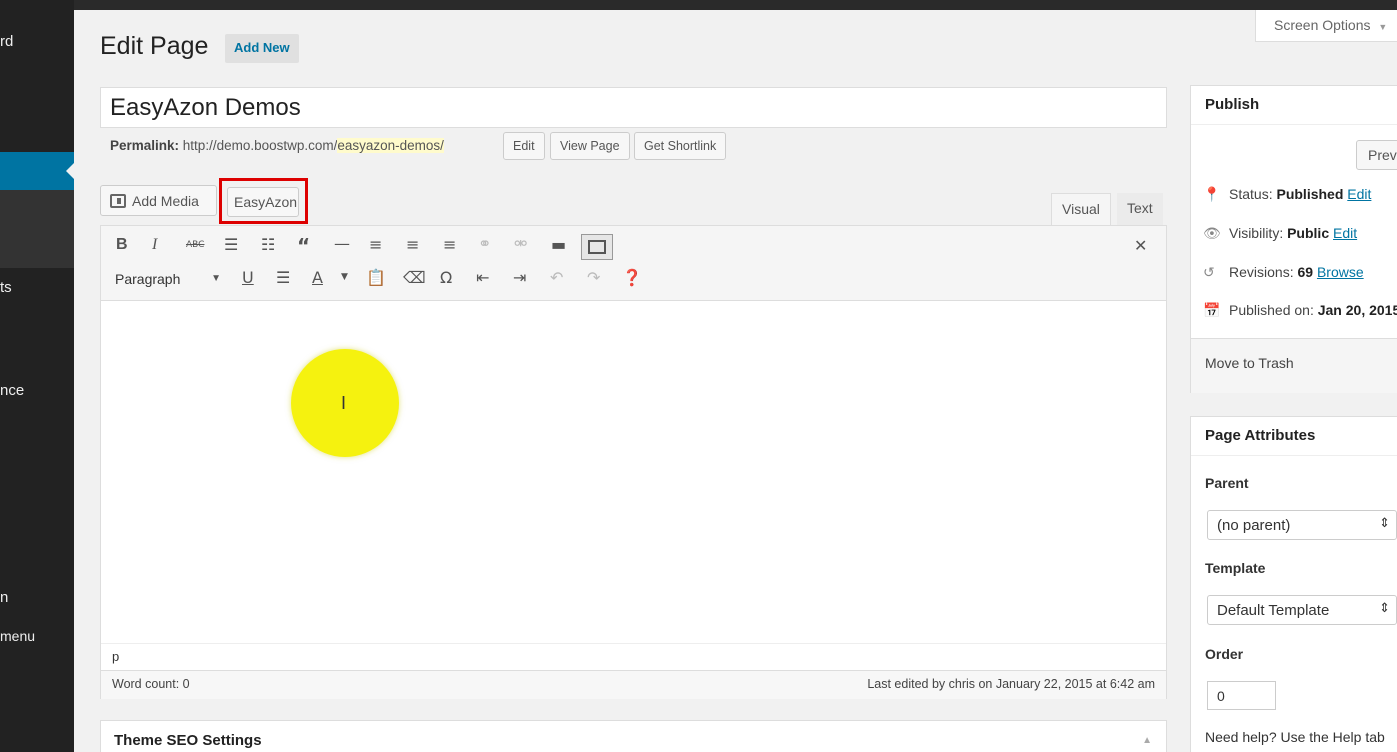 The image size is (1397, 752). Describe the element at coordinates (633, 656) in the screenshot. I see `editor-path: p` at that location.